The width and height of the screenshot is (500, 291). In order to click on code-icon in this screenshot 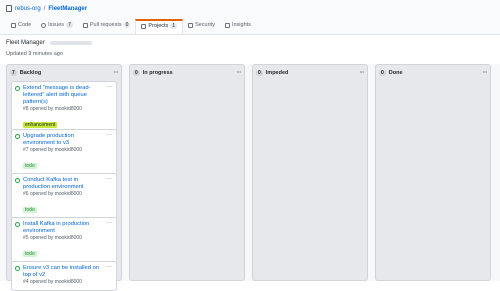, I will do `click(13, 25)`.